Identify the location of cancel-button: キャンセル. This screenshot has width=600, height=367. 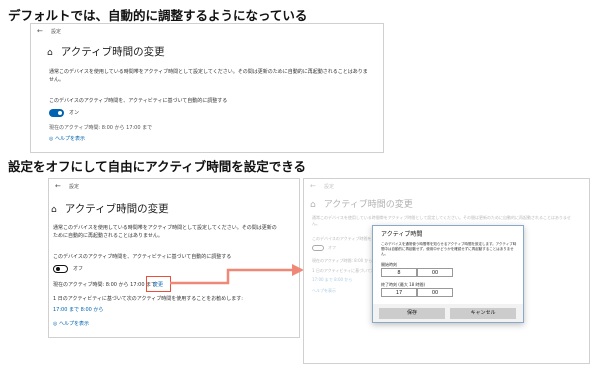
(483, 313).